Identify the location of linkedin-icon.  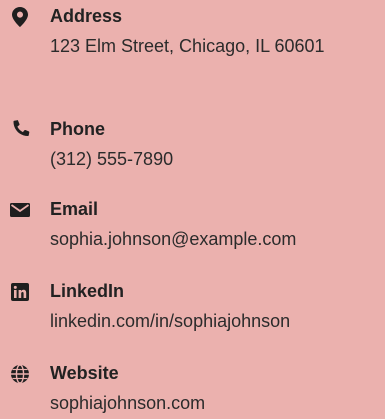
(20, 292).